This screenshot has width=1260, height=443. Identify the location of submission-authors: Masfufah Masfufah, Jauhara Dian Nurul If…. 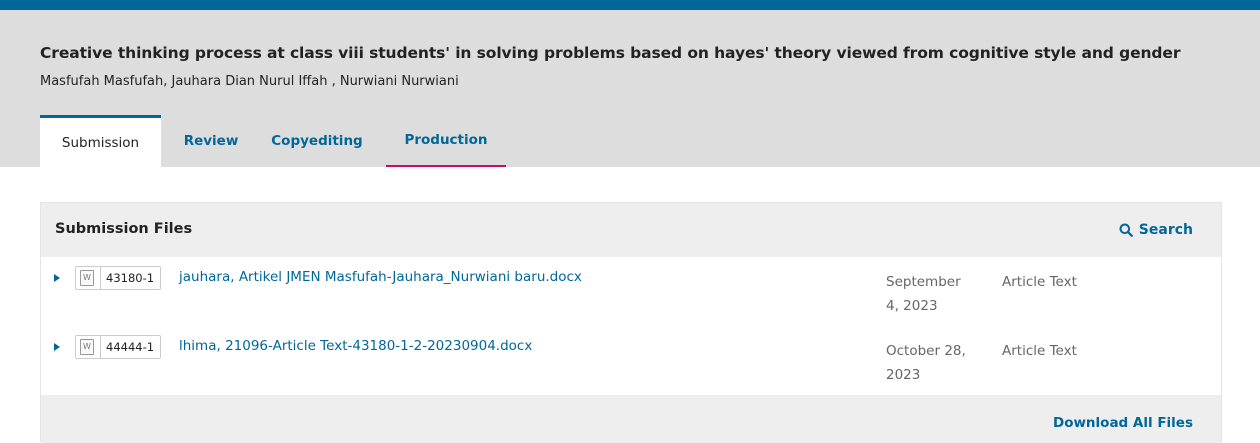
(249, 81).